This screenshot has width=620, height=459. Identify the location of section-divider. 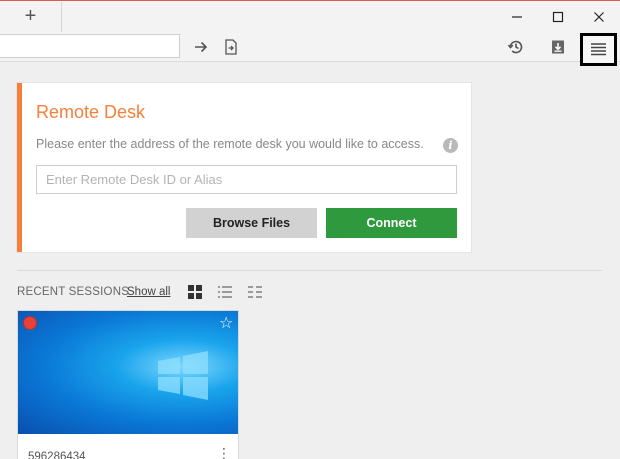
(309, 270).